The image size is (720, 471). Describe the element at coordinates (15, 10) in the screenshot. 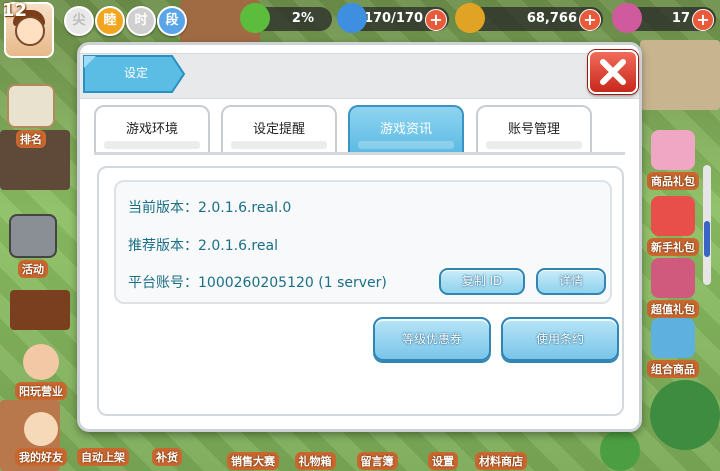

I see `player-level: 12` at that location.